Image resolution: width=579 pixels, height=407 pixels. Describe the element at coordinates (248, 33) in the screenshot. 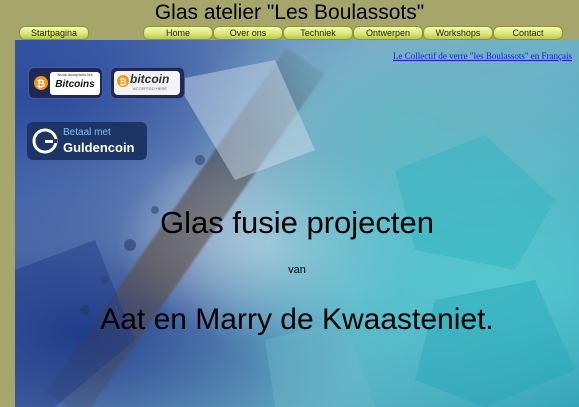

I see `nav-over-ons: Over ons` at that location.